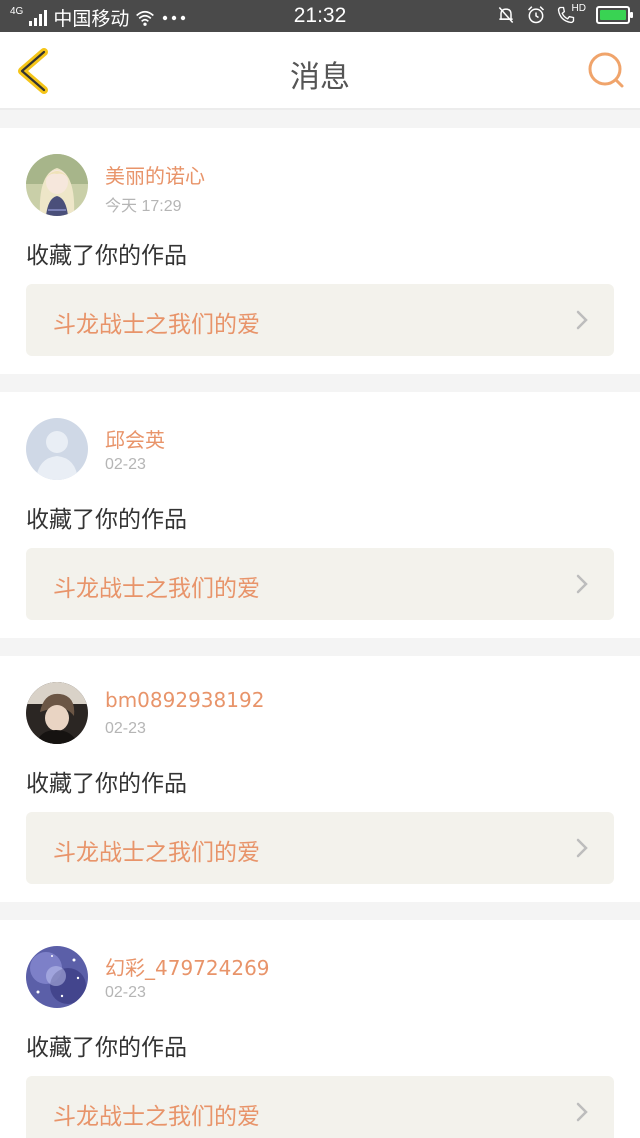  I want to click on username: bm0892938192, so click(184, 700).